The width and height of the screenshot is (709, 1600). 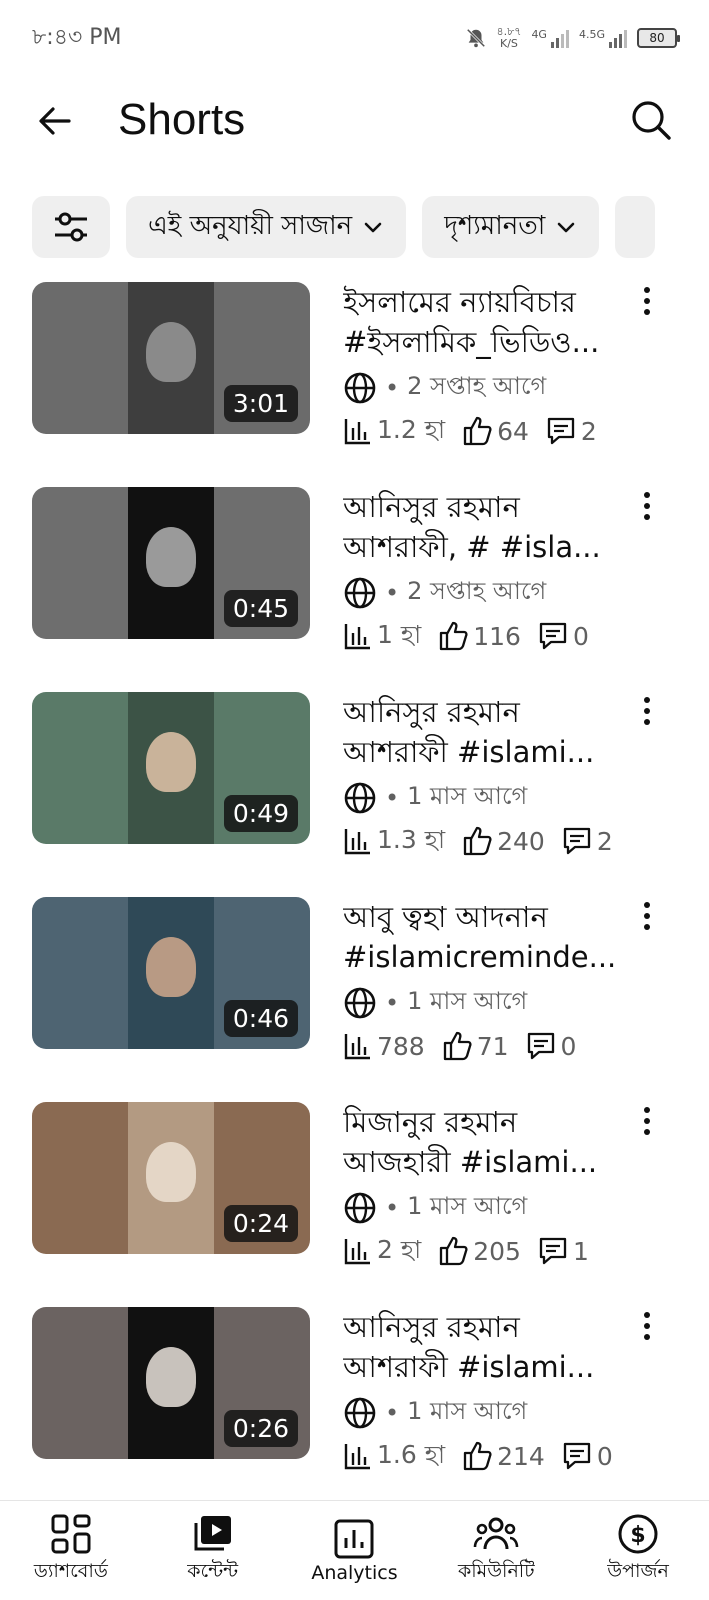 What do you see at coordinates (212, 1532) in the screenshot?
I see `content-icon` at bounding box center [212, 1532].